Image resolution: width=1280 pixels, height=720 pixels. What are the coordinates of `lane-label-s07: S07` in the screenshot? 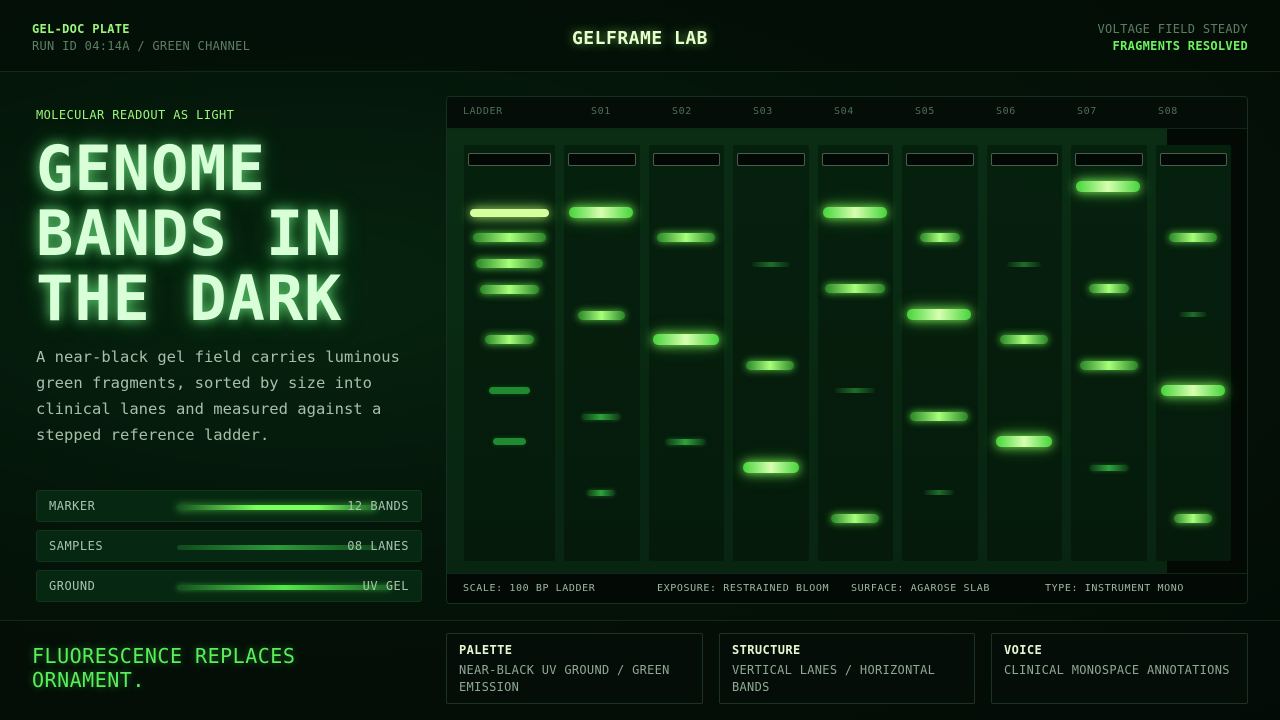 It's located at (1087, 111).